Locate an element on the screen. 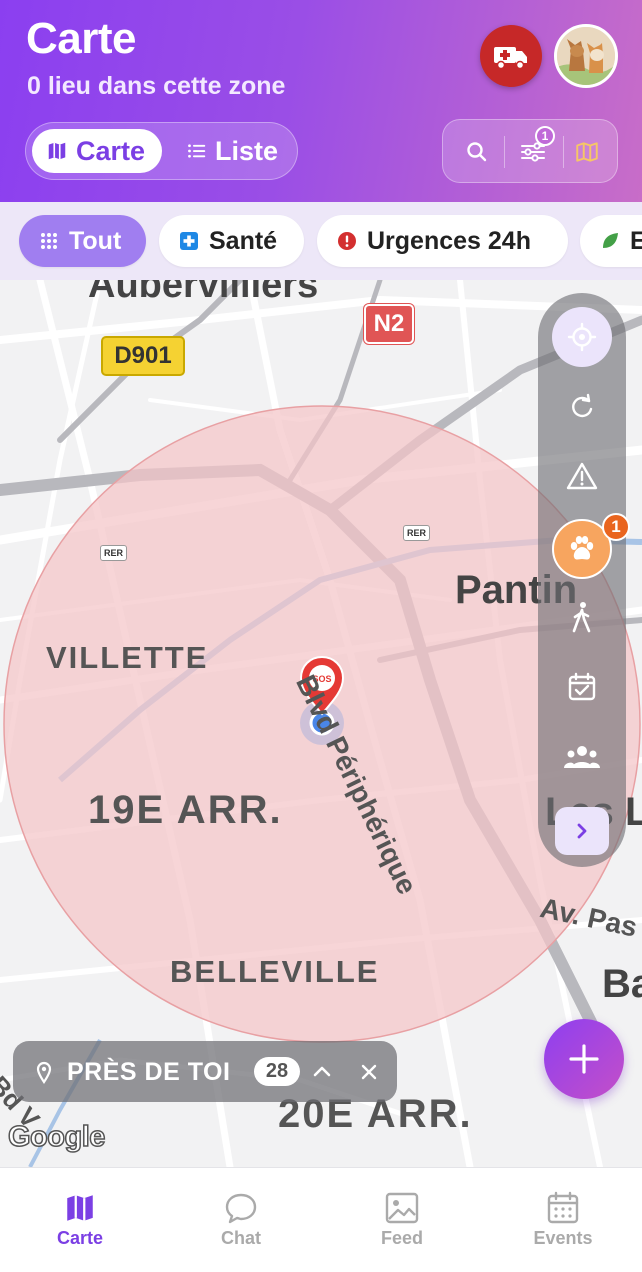  chip-nature: E is located at coordinates (611, 241).